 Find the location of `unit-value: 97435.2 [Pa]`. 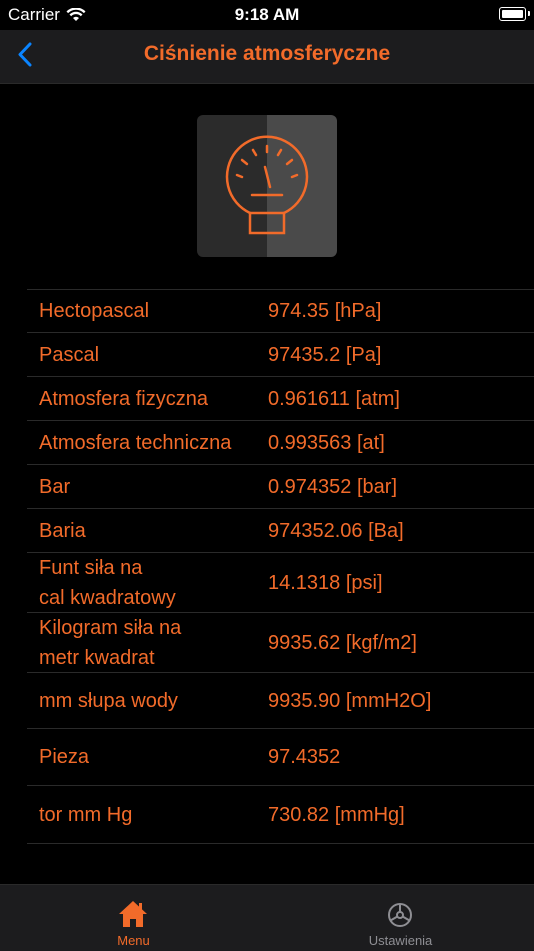

unit-value: 97435.2 [Pa] is located at coordinates (325, 354).